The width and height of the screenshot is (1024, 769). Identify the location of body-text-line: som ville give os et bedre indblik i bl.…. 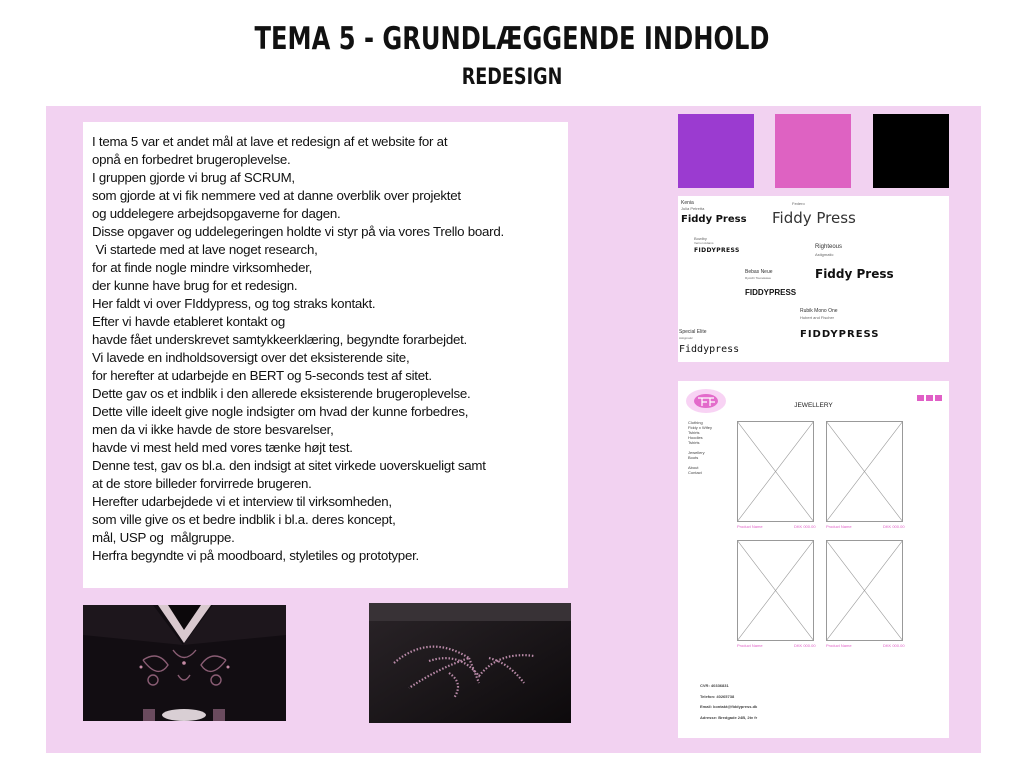
(244, 519).